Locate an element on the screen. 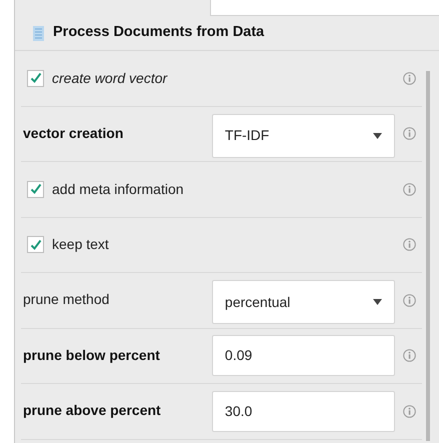 The height and width of the screenshot is (443, 439). parameter-label: prune method is located at coordinates (66, 299).